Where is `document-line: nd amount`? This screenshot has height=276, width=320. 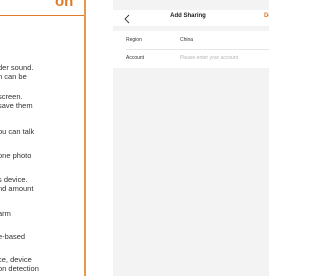 document-line: nd amount is located at coordinates (17, 188).